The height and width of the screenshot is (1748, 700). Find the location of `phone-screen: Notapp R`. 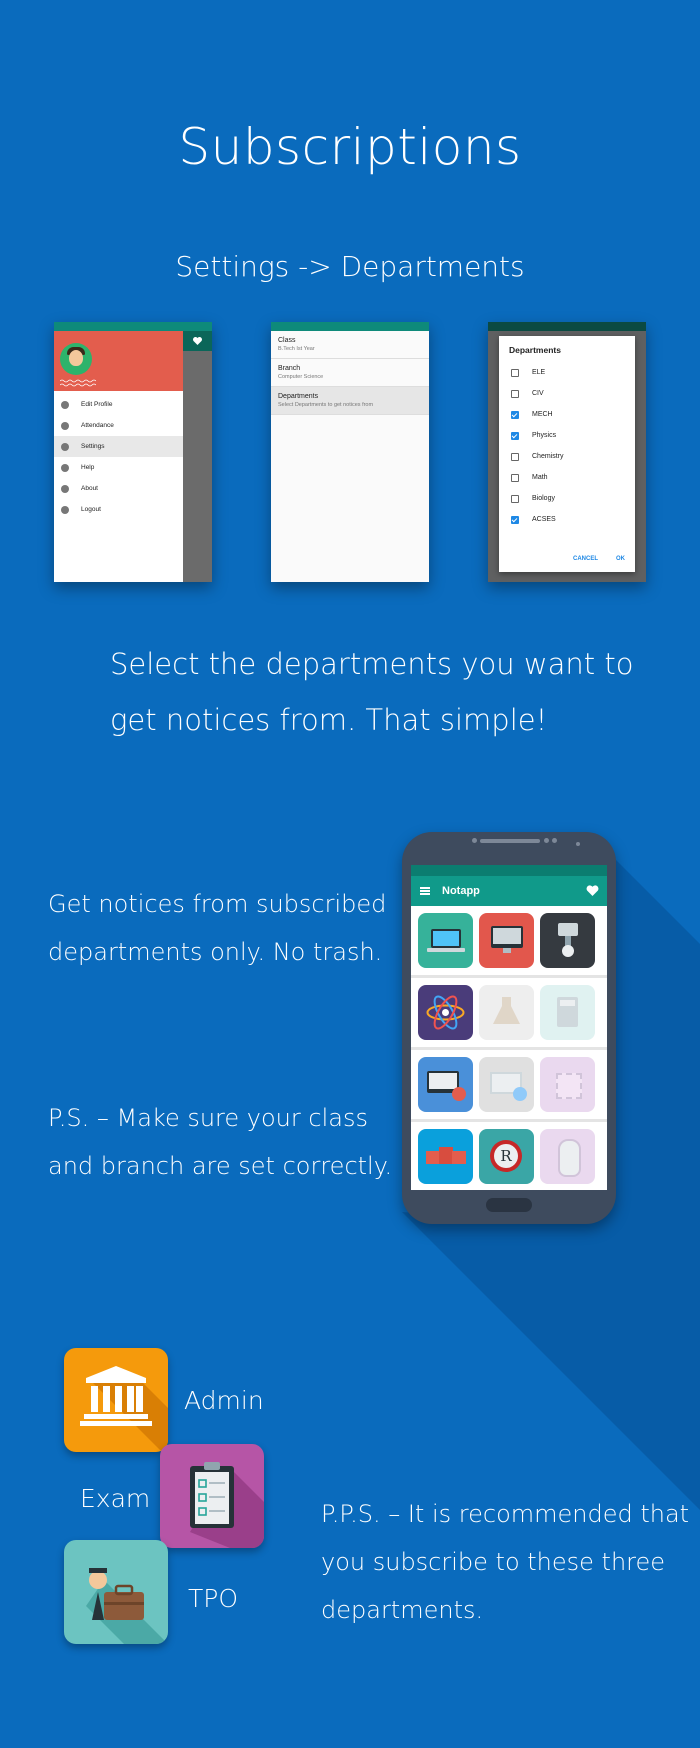

phone-screen: Notapp R is located at coordinates (509, 1027).